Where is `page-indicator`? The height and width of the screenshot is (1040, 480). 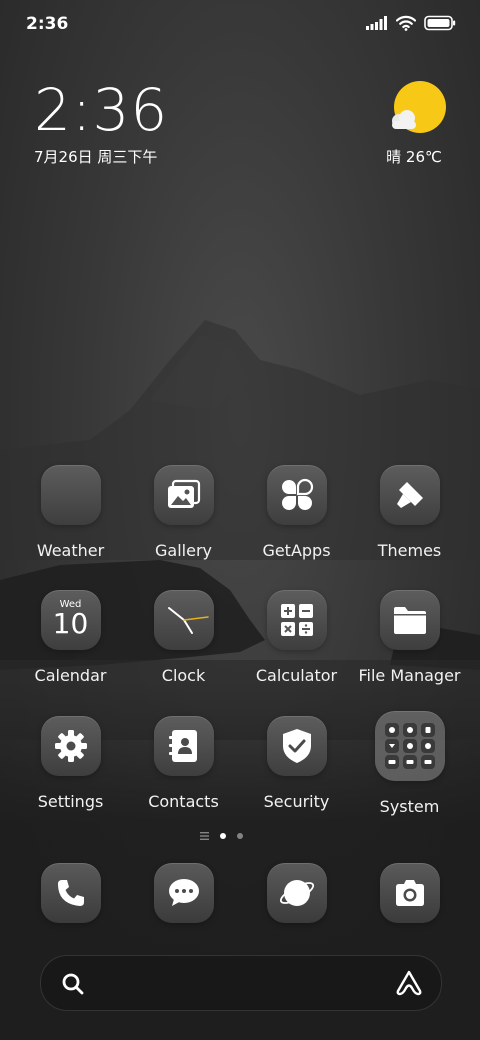 page-indicator is located at coordinates (240, 836).